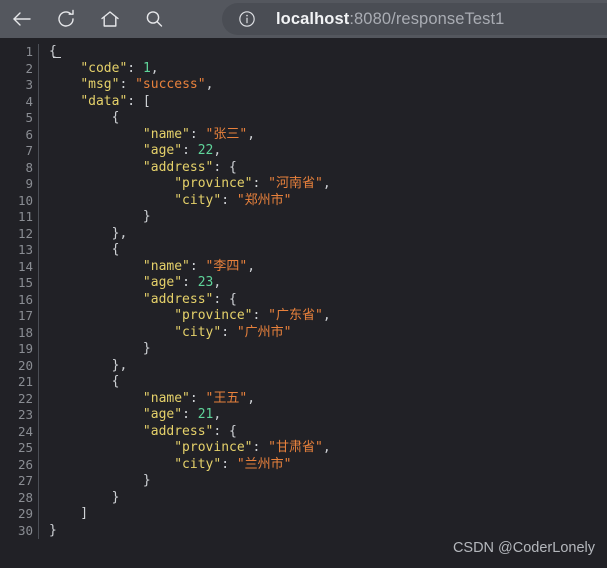  What do you see at coordinates (146, 68) in the screenshot?
I see `token-num: 1` at bounding box center [146, 68].